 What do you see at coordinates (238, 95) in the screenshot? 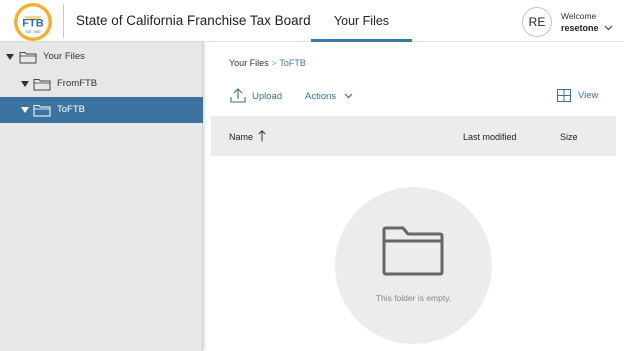
I see `upload-icon` at bounding box center [238, 95].